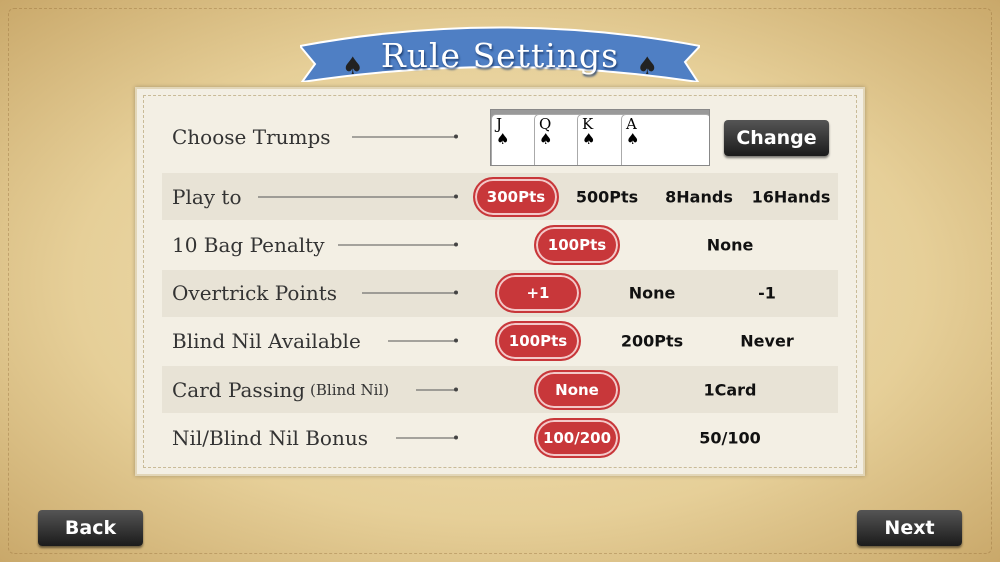 This screenshot has height=562, width=1000. Describe the element at coordinates (270, 438) in the screenshot. I see `setting-label: Nil/Blind Nil Bonus` at that location.